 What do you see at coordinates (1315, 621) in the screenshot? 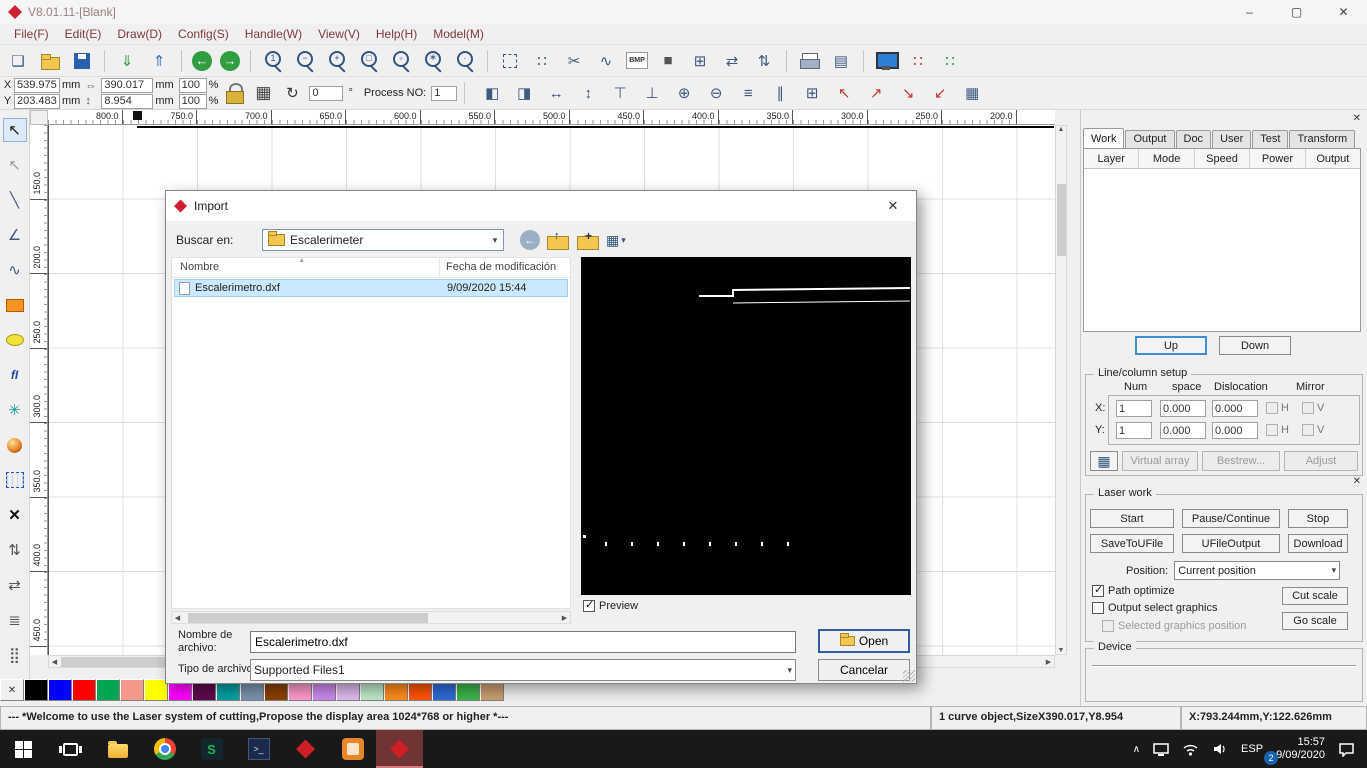
I see `go-scale-button: Go scale` at bounding box center [1315, 621].